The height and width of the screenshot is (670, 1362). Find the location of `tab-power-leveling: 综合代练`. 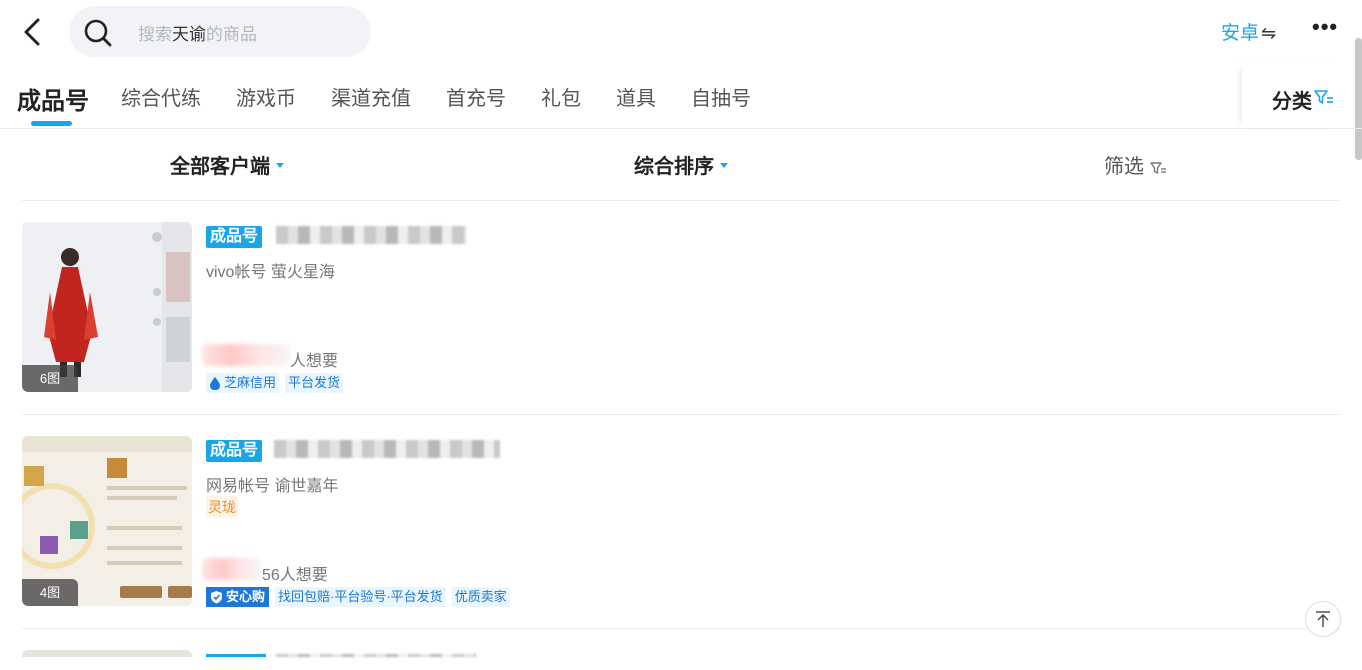

tab-power-leveling: 综合代练 is located at coordinates (161, 96).